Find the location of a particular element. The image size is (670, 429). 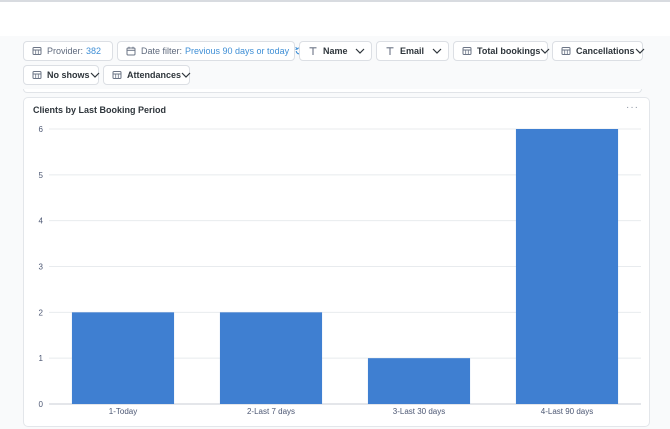

filter-provider-label: Provider: is located at coordinates (65, 51).